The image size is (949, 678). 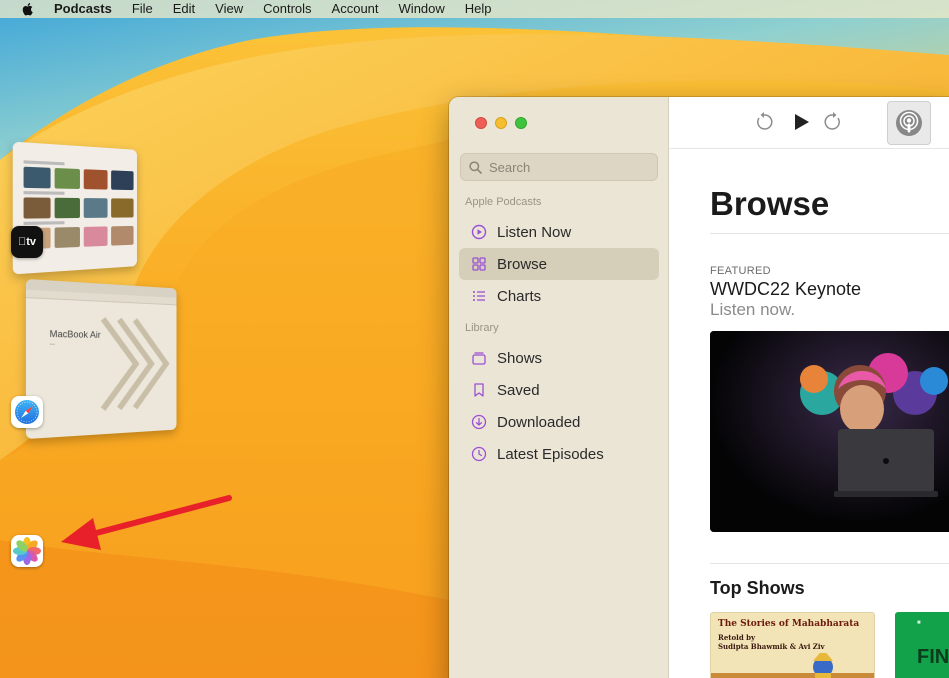 I want to click on show-badge: ■, so click(x=919, y=623).